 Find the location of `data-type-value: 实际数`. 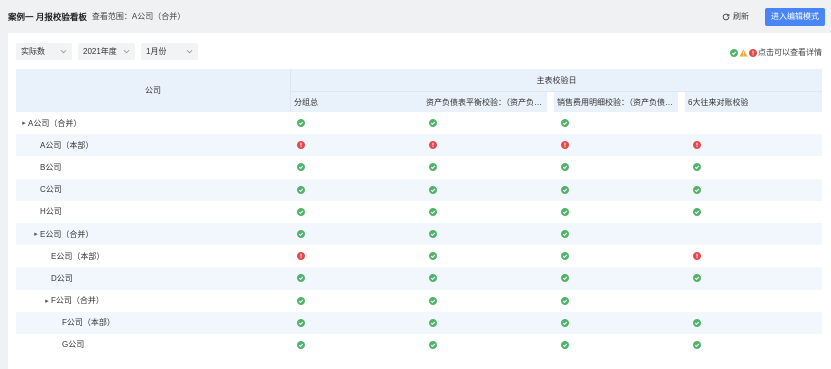

data-type-value: 实际数 is located at coordinates (33, 51).